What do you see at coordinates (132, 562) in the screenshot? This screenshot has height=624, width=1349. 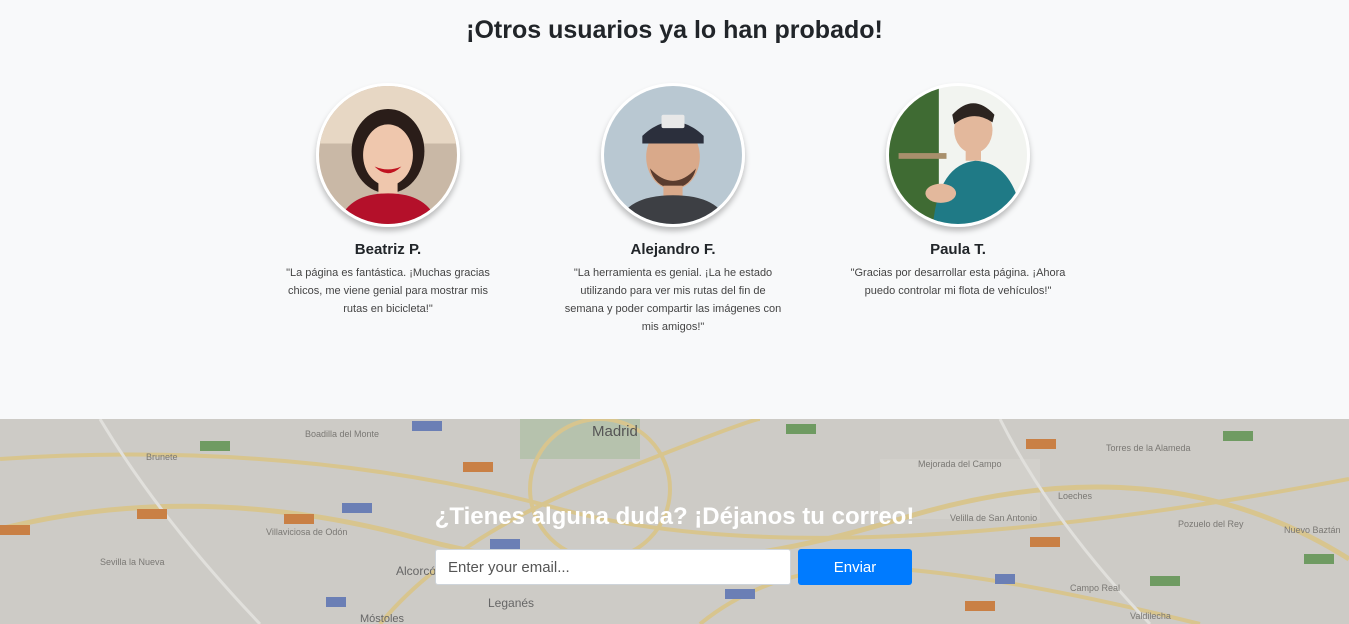 I see `map-label: Sevilla la Nueva` at bounding box center [132, 562].